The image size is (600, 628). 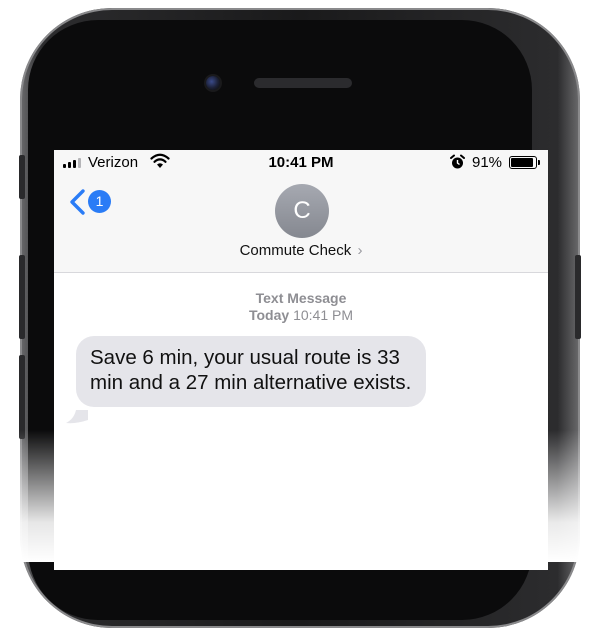 I want to click on contact-name: Commute Check, so click(x=295, y=250).